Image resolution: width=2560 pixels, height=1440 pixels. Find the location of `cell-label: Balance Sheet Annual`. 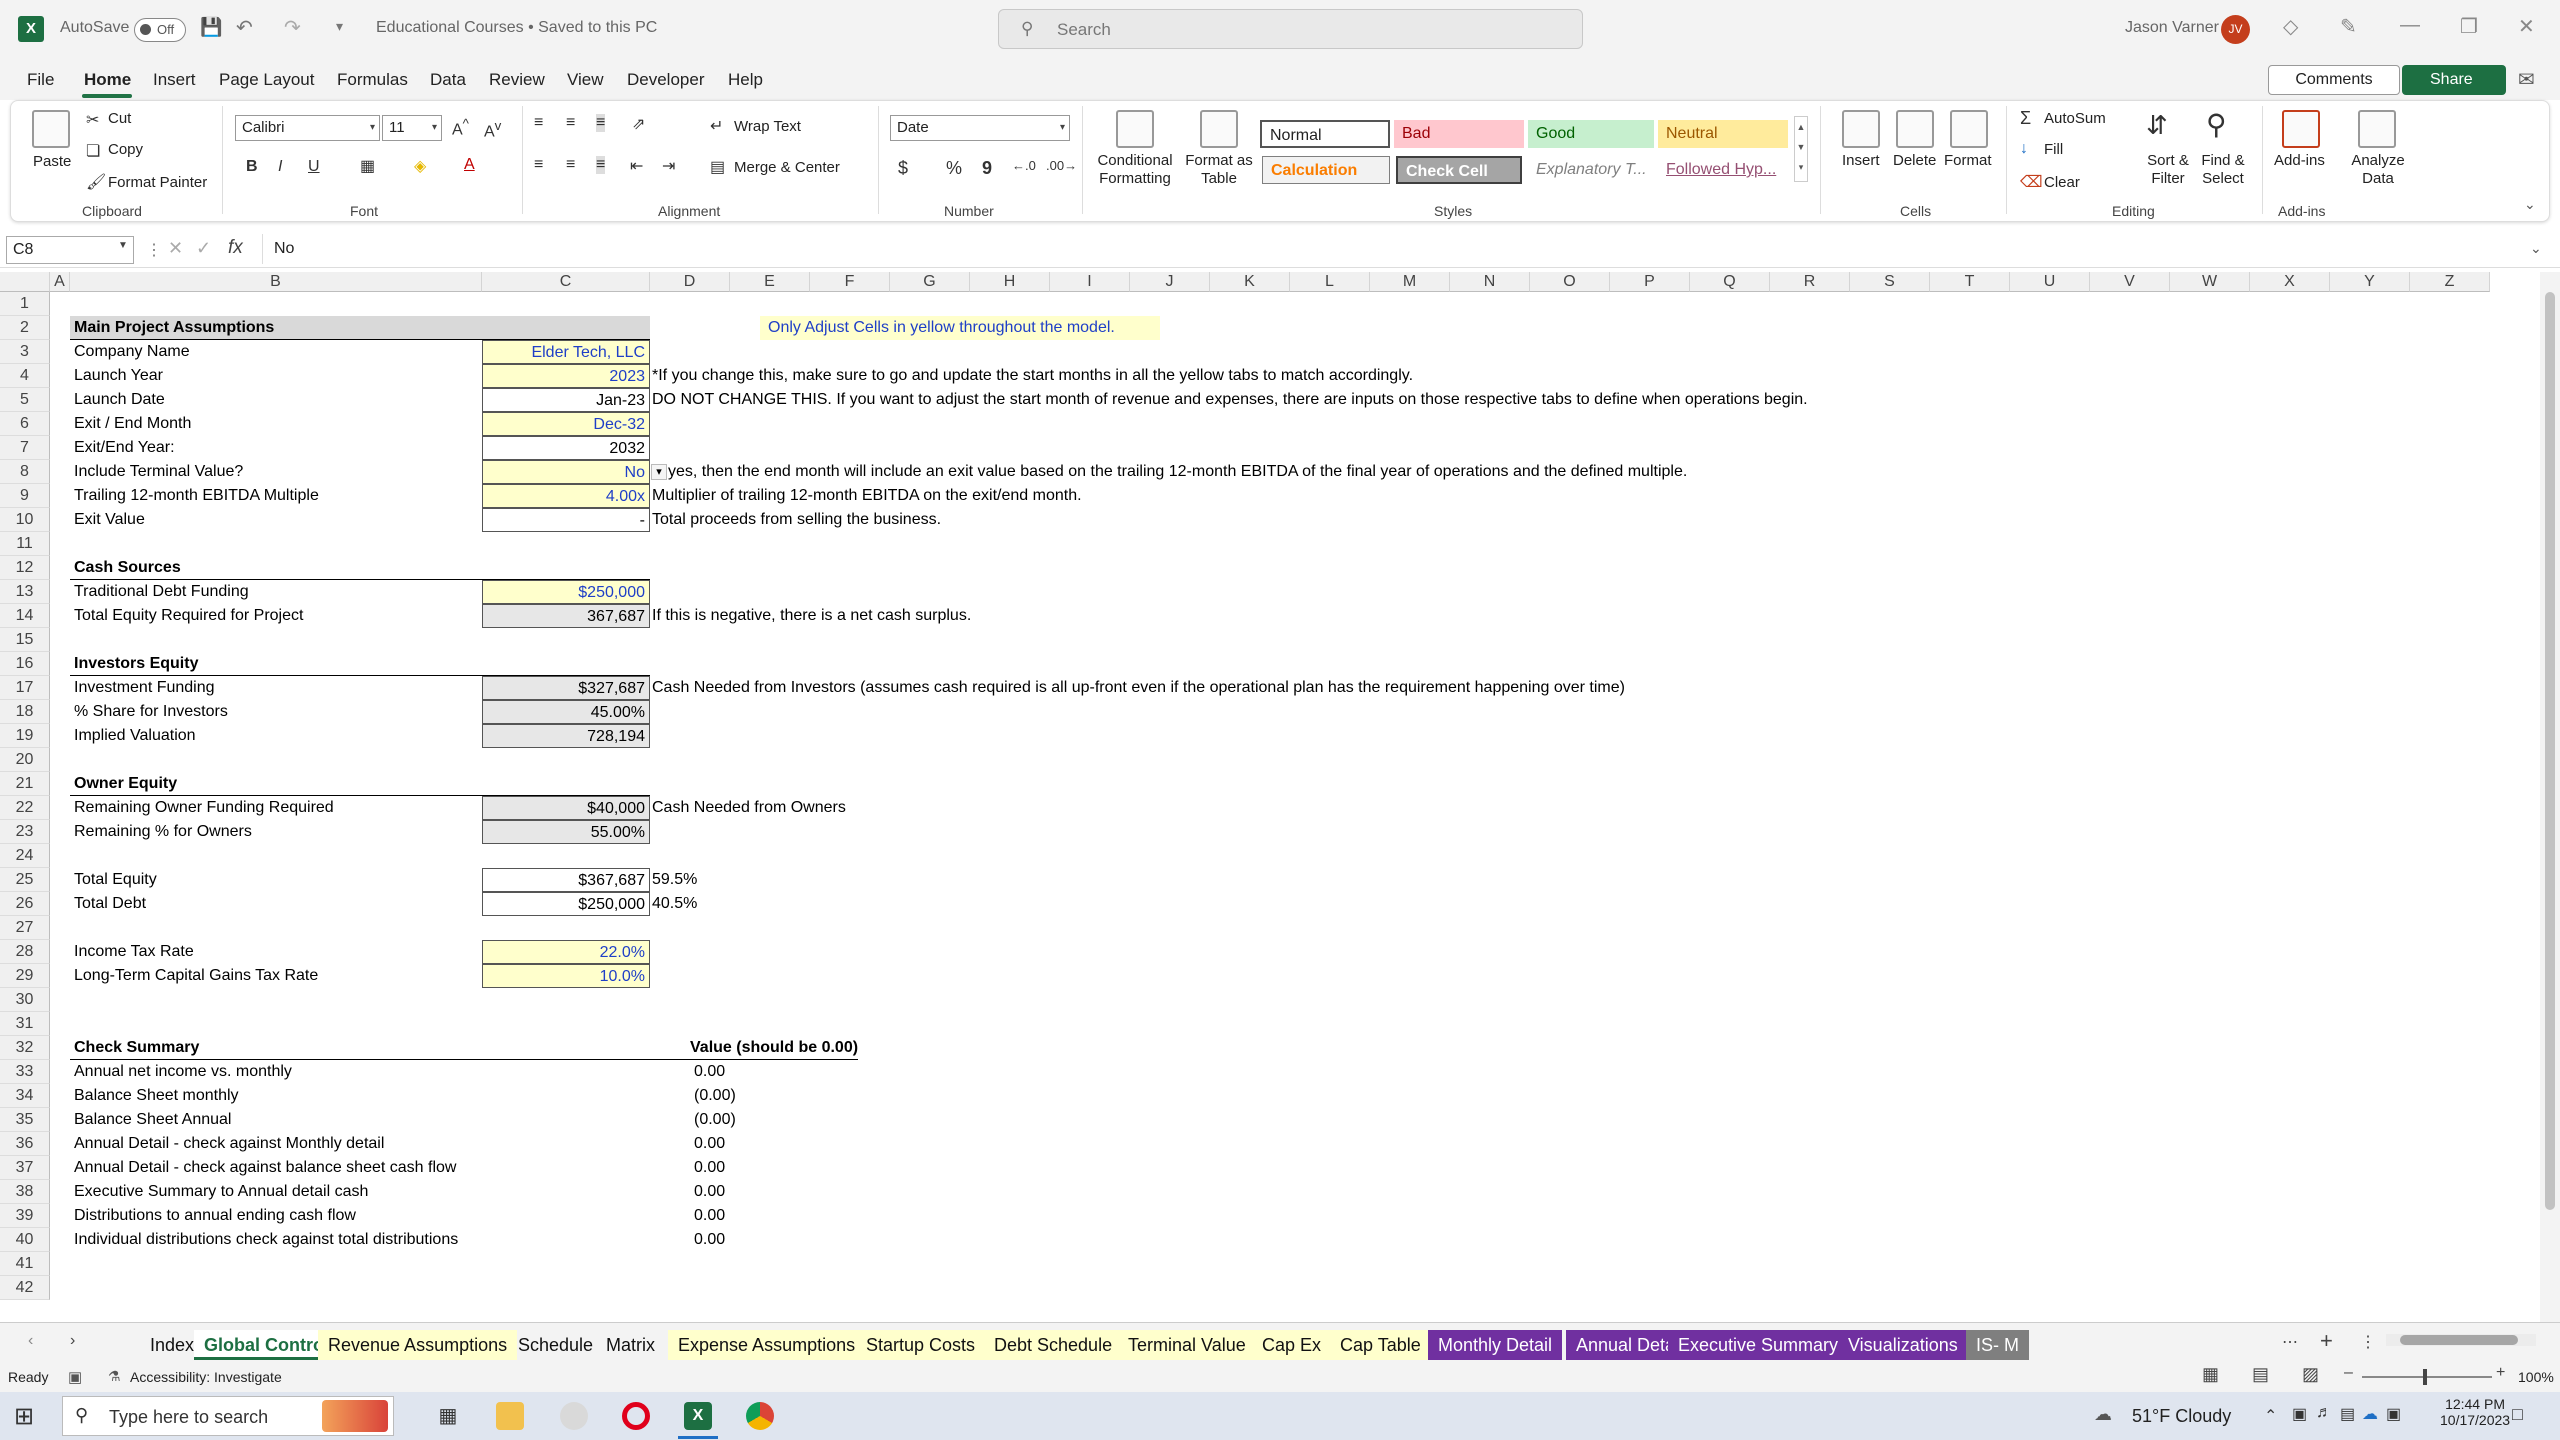

cell-label: Balance Sheet Annual is located at coordinates (276, 1120).